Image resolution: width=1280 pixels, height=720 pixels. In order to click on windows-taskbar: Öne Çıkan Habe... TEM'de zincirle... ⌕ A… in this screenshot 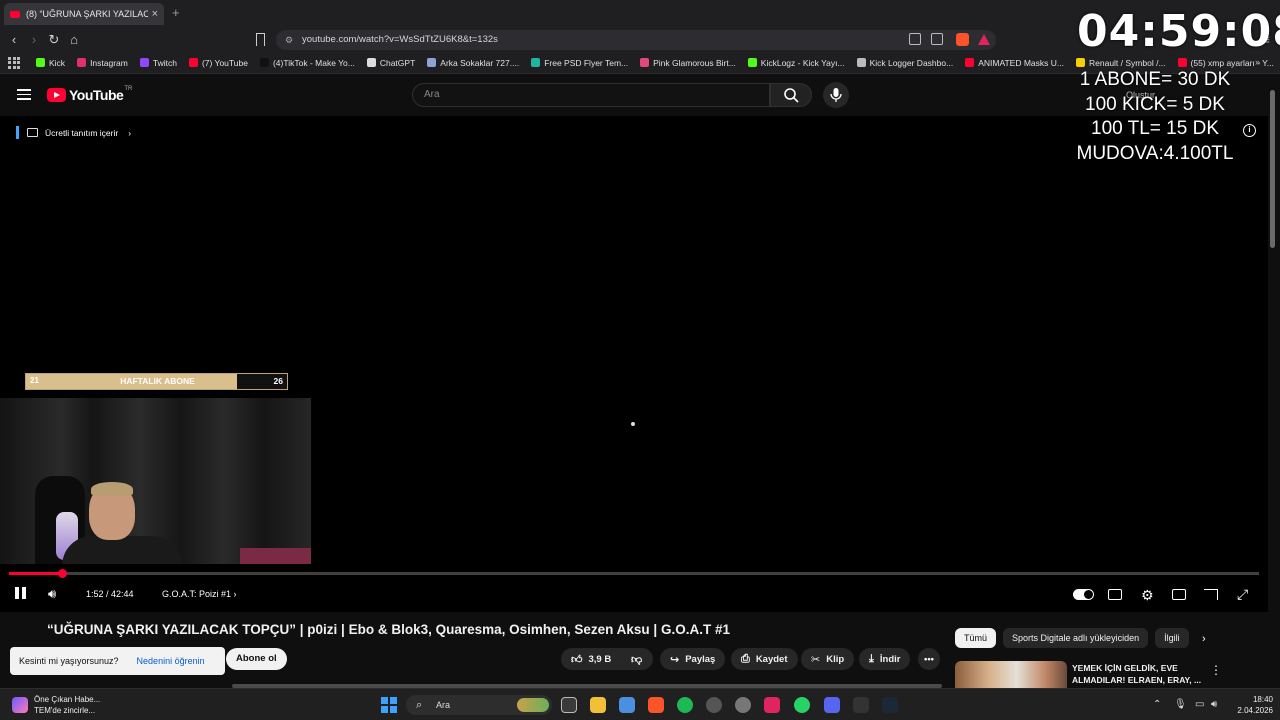, I will do `click(640, 704)`.